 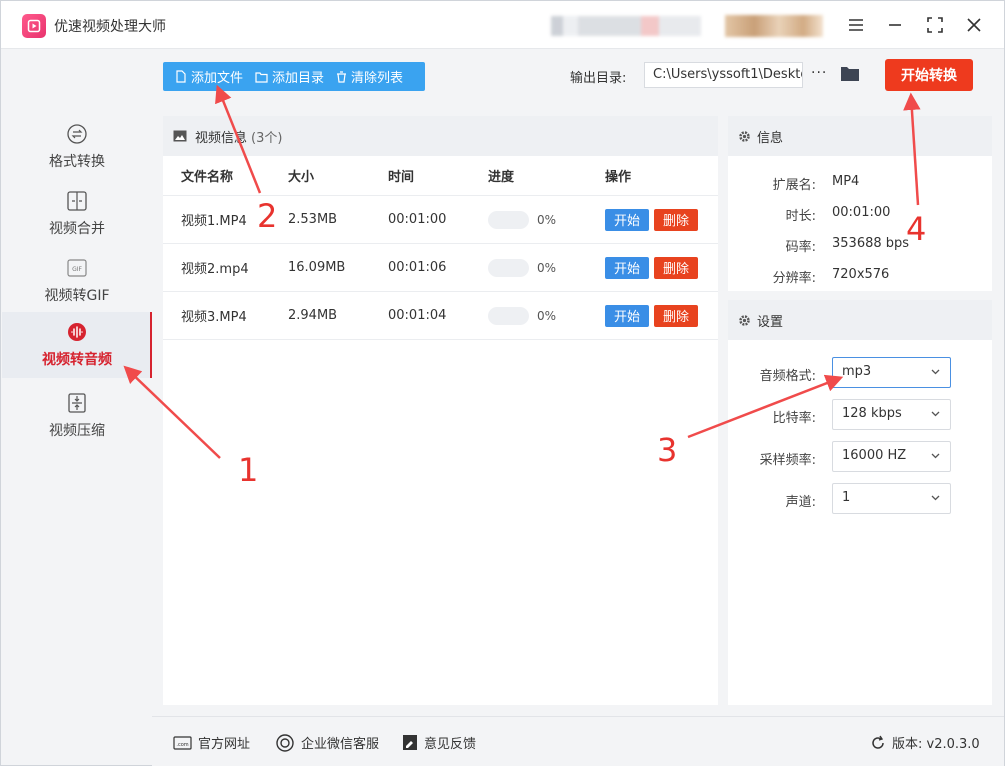 I want to click on select-value: 128 kbps, so click(x=872, y=413).